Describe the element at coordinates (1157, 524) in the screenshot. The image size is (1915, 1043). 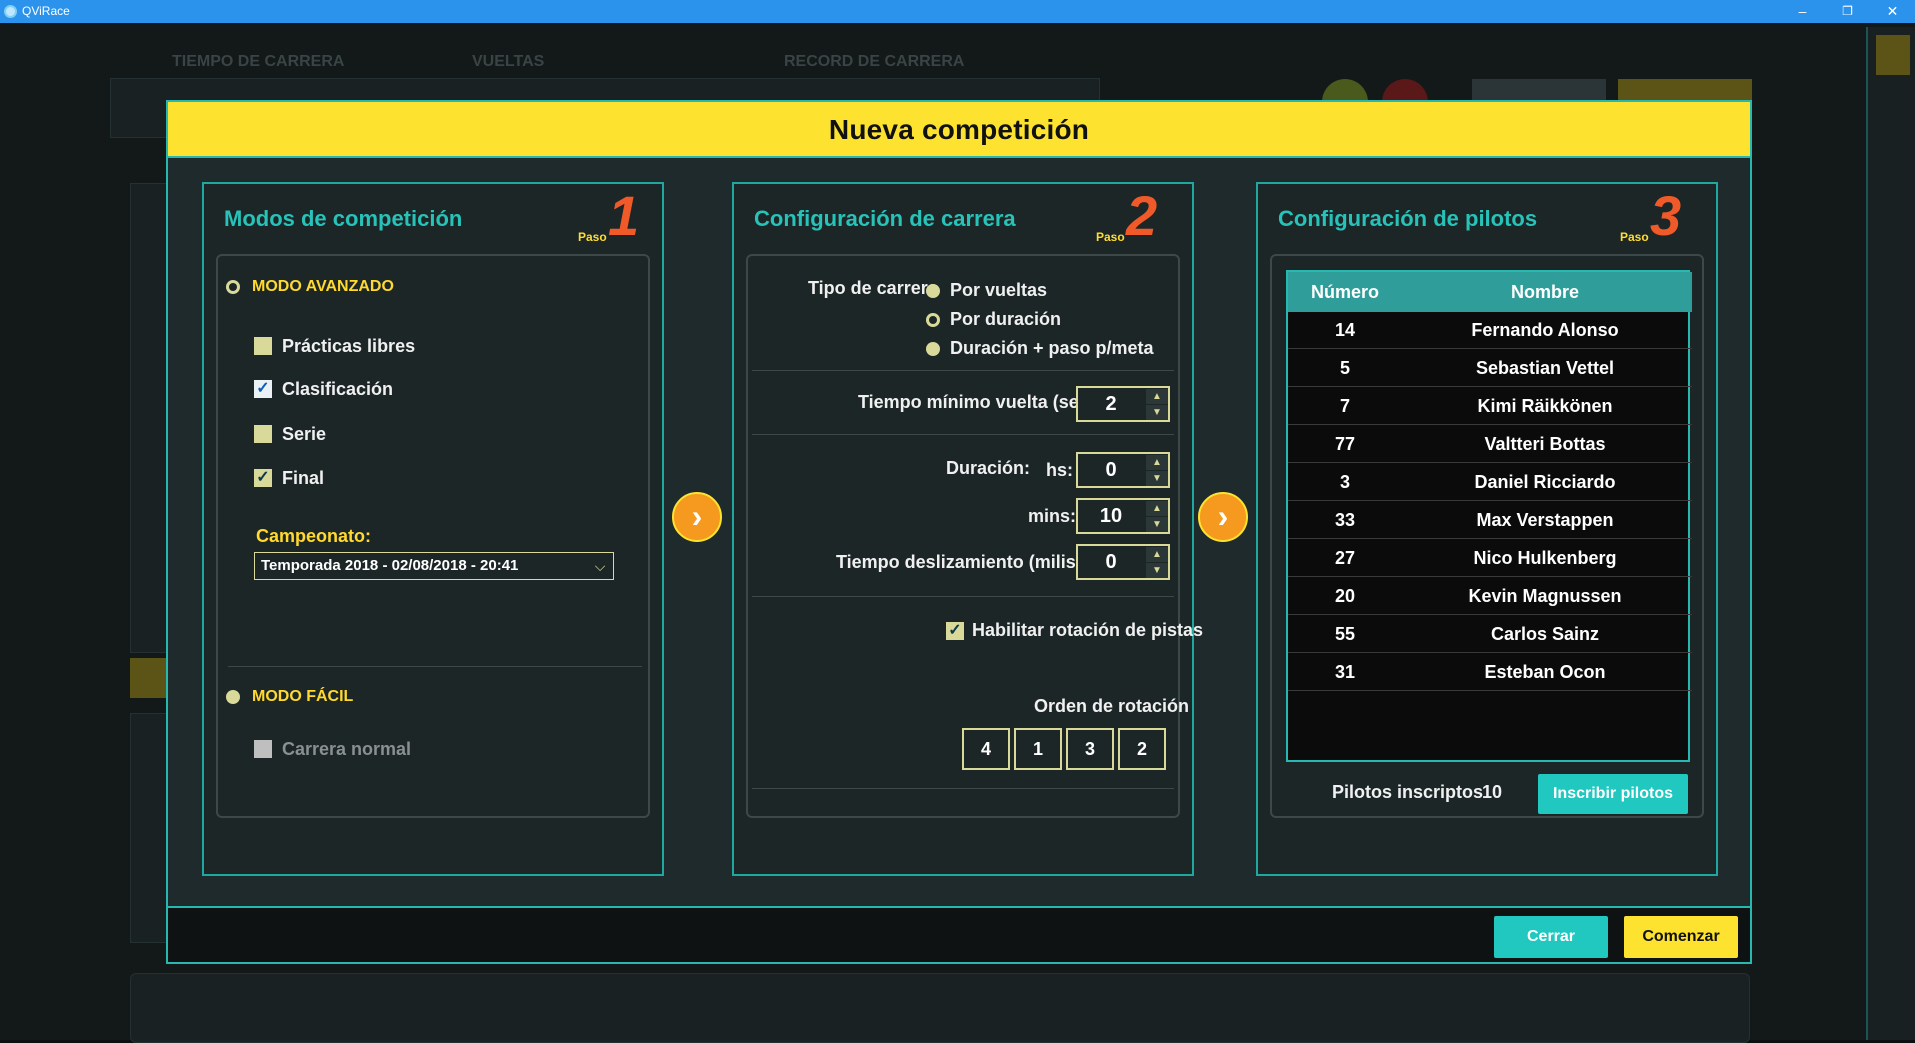
I see `minutes-down-icon: ▼` at that location.